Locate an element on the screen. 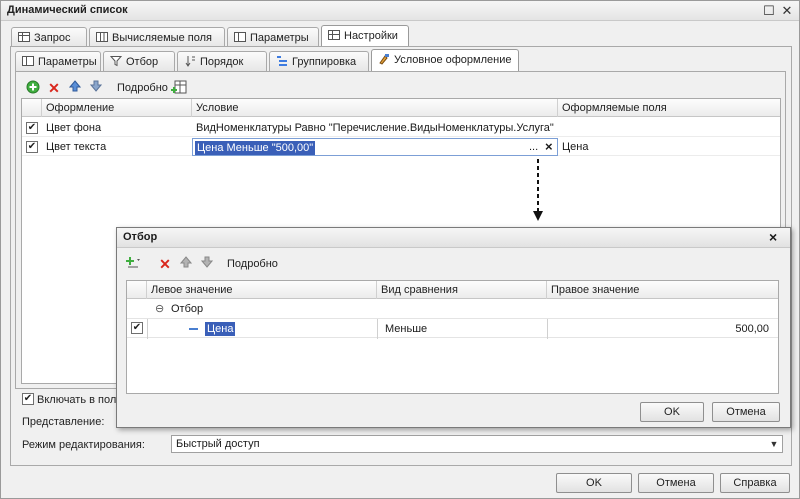 The image size is (800, 499). table-row: ✔ Цена Меньше 500,00 is located at coordinates (452, 328).